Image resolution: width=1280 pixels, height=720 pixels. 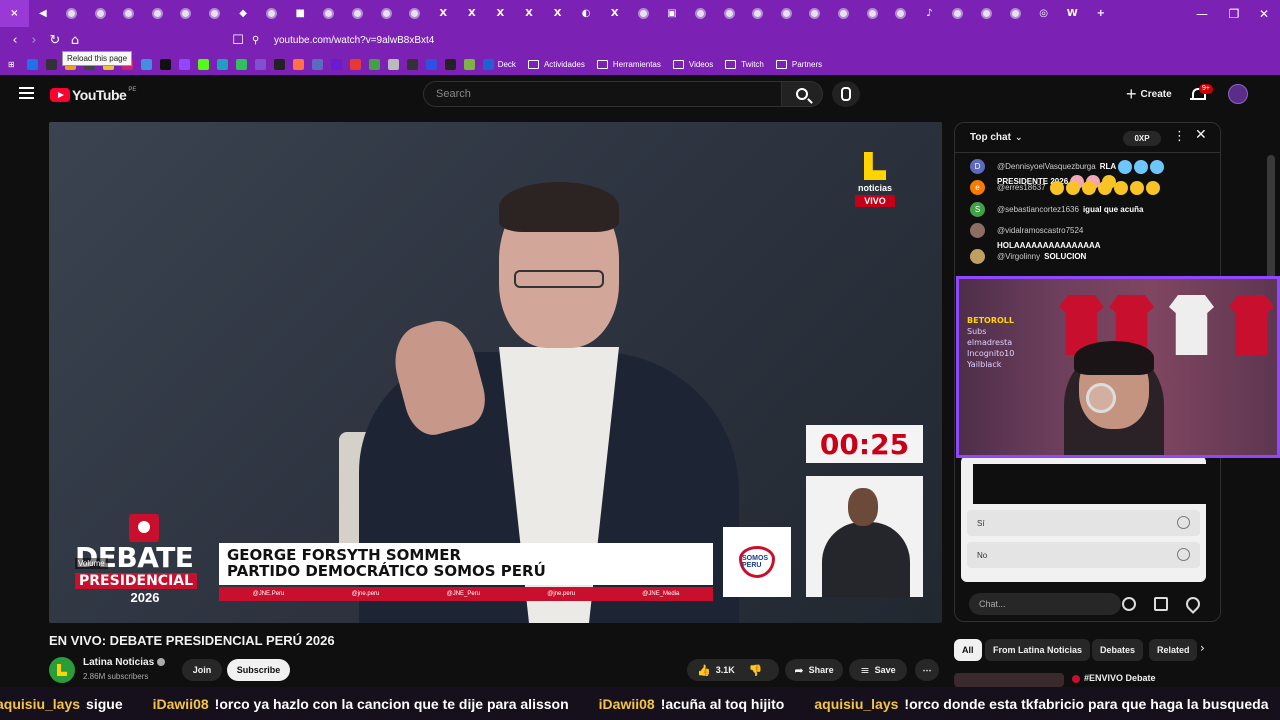 I want to click on chat-author-name: @Virgolinny, so click(x=1018, y=256).